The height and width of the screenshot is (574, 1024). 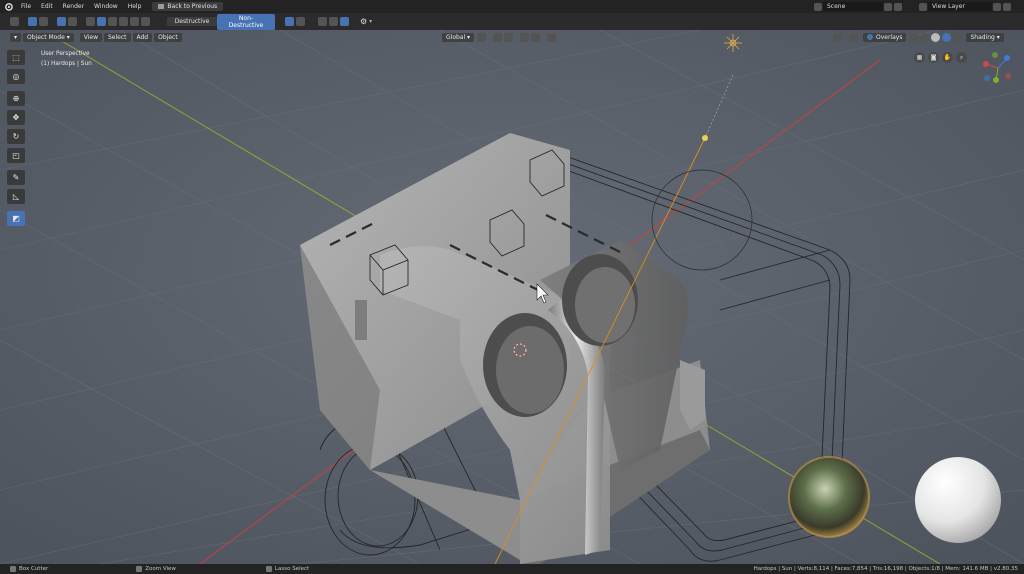 I want to click on xray-icon, so click(x=914, y=37).